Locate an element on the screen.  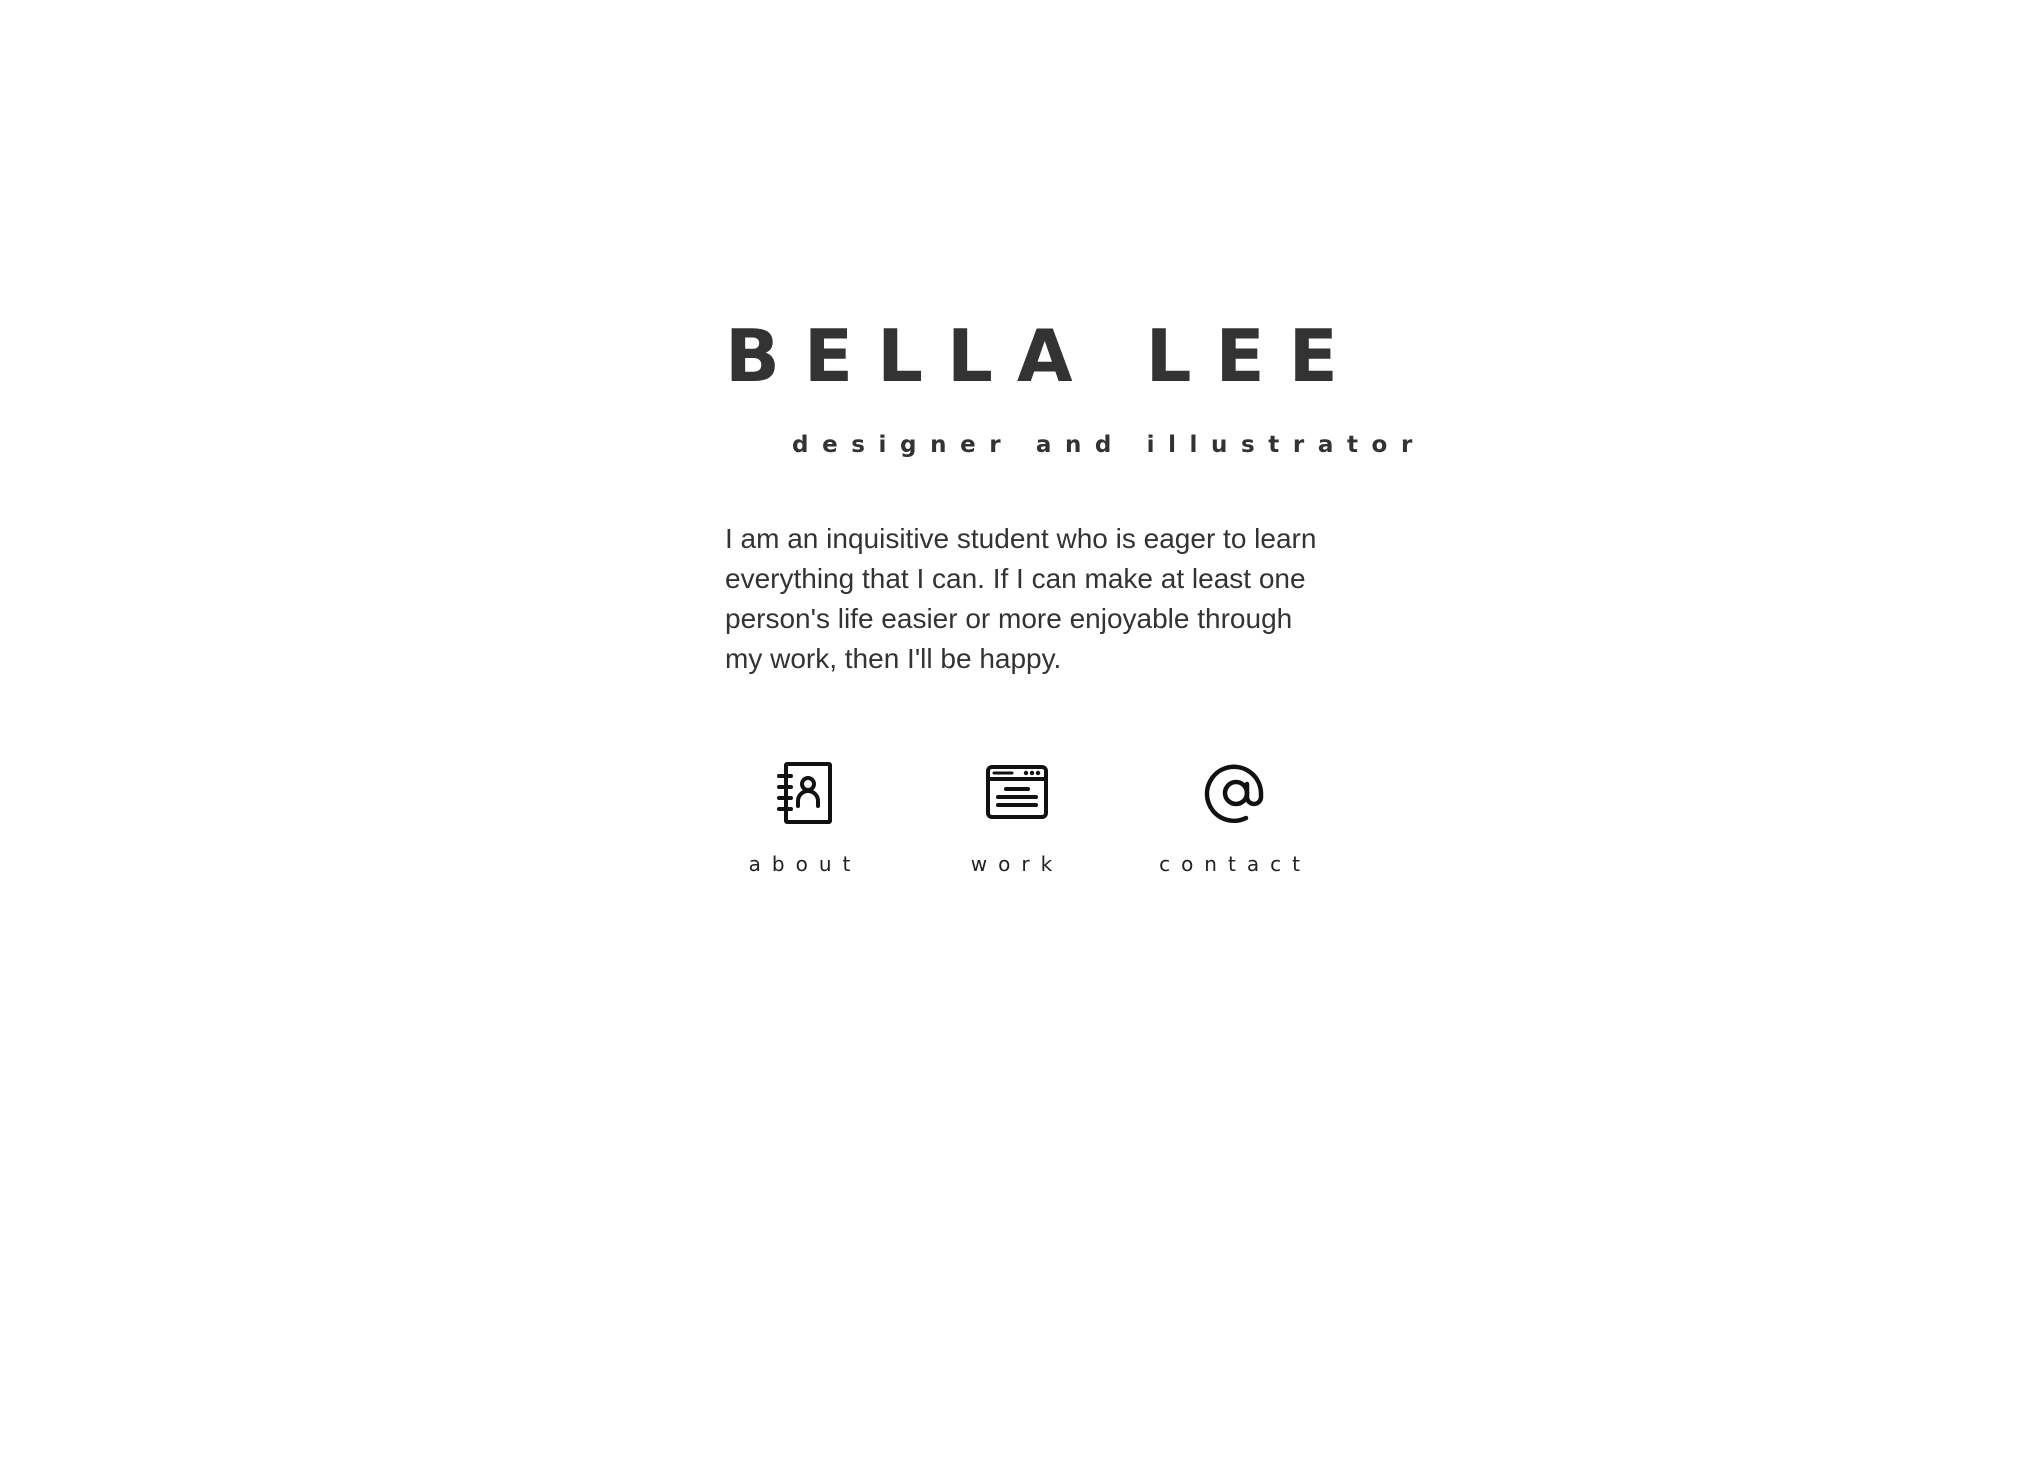
nav-label-contact: contact is located at coordinates (1235, 864).